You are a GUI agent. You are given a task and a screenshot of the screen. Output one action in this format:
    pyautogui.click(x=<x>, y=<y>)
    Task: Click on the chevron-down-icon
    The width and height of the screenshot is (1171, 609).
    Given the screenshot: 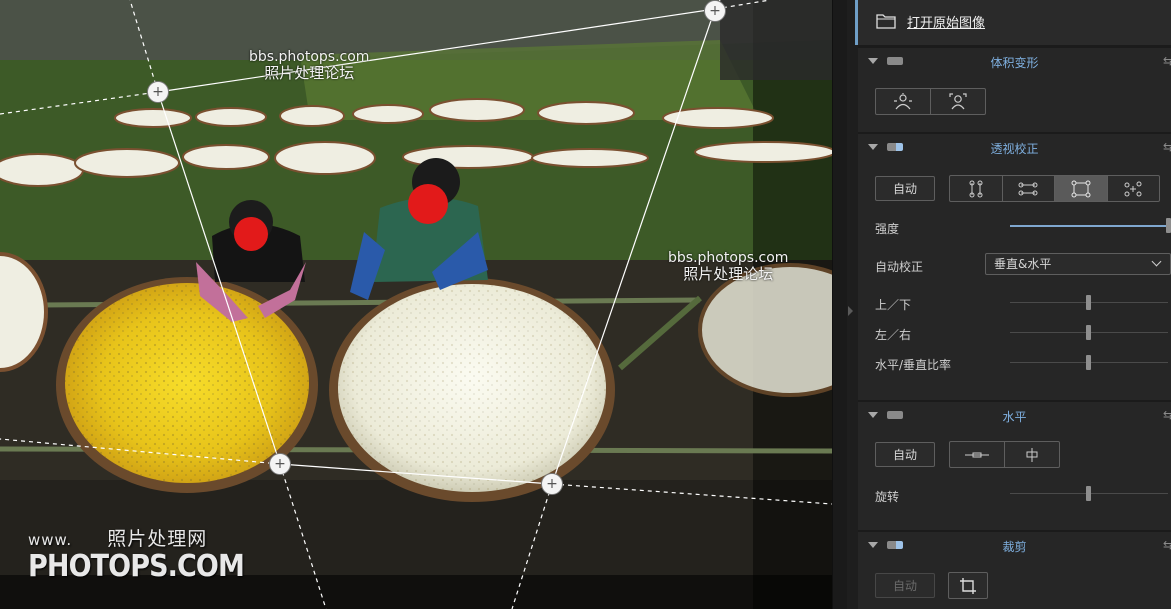 What is the action you would take?
    pyautogui.click(x=1156, y=261)
    